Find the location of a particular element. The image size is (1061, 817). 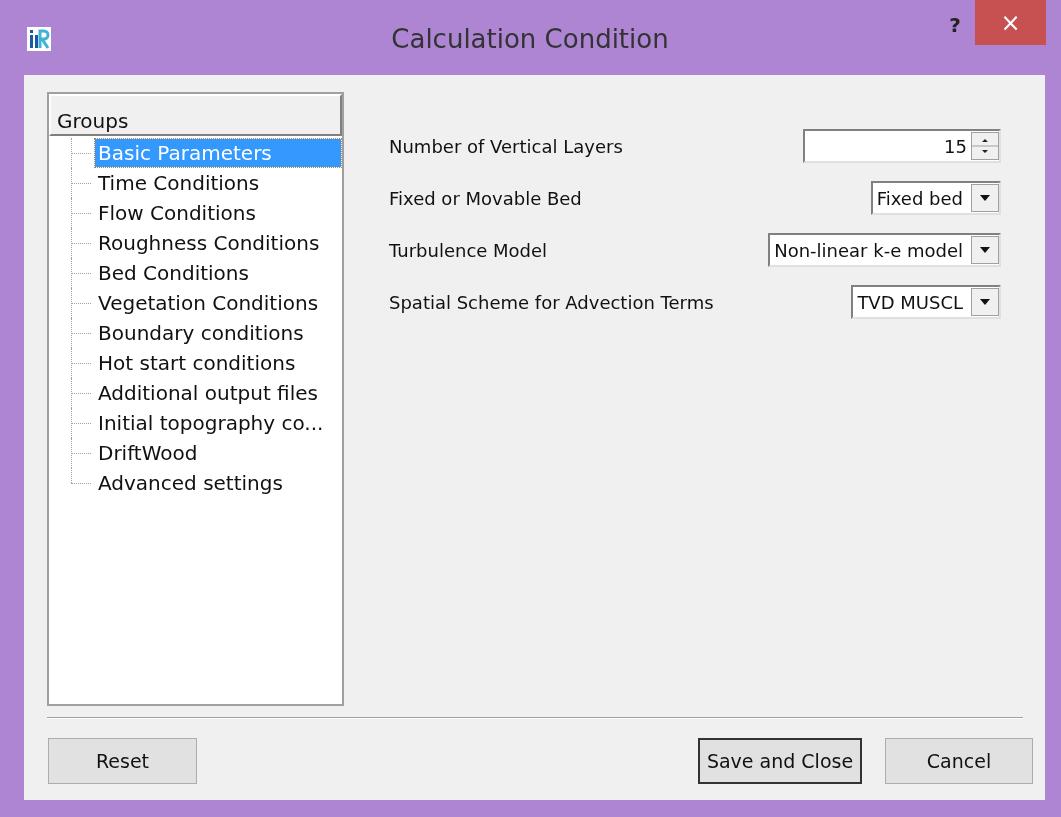

dialog-button: Cancel is located at coordinates (959, 761).